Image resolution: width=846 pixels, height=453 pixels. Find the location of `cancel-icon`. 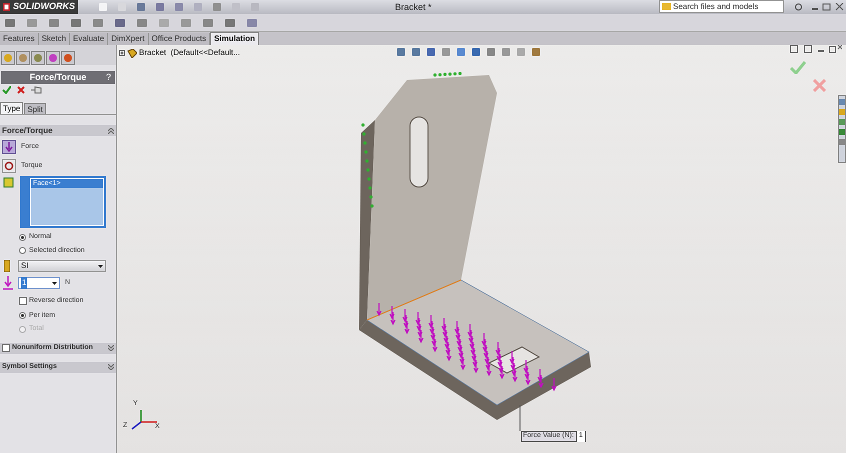

cancel-icon is located at coordinates (819, 85).